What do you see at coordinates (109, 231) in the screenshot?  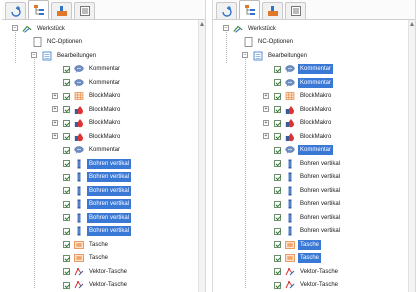 I see `tree-item-label: Bohren vertikal` at bounding box center [109, 231].